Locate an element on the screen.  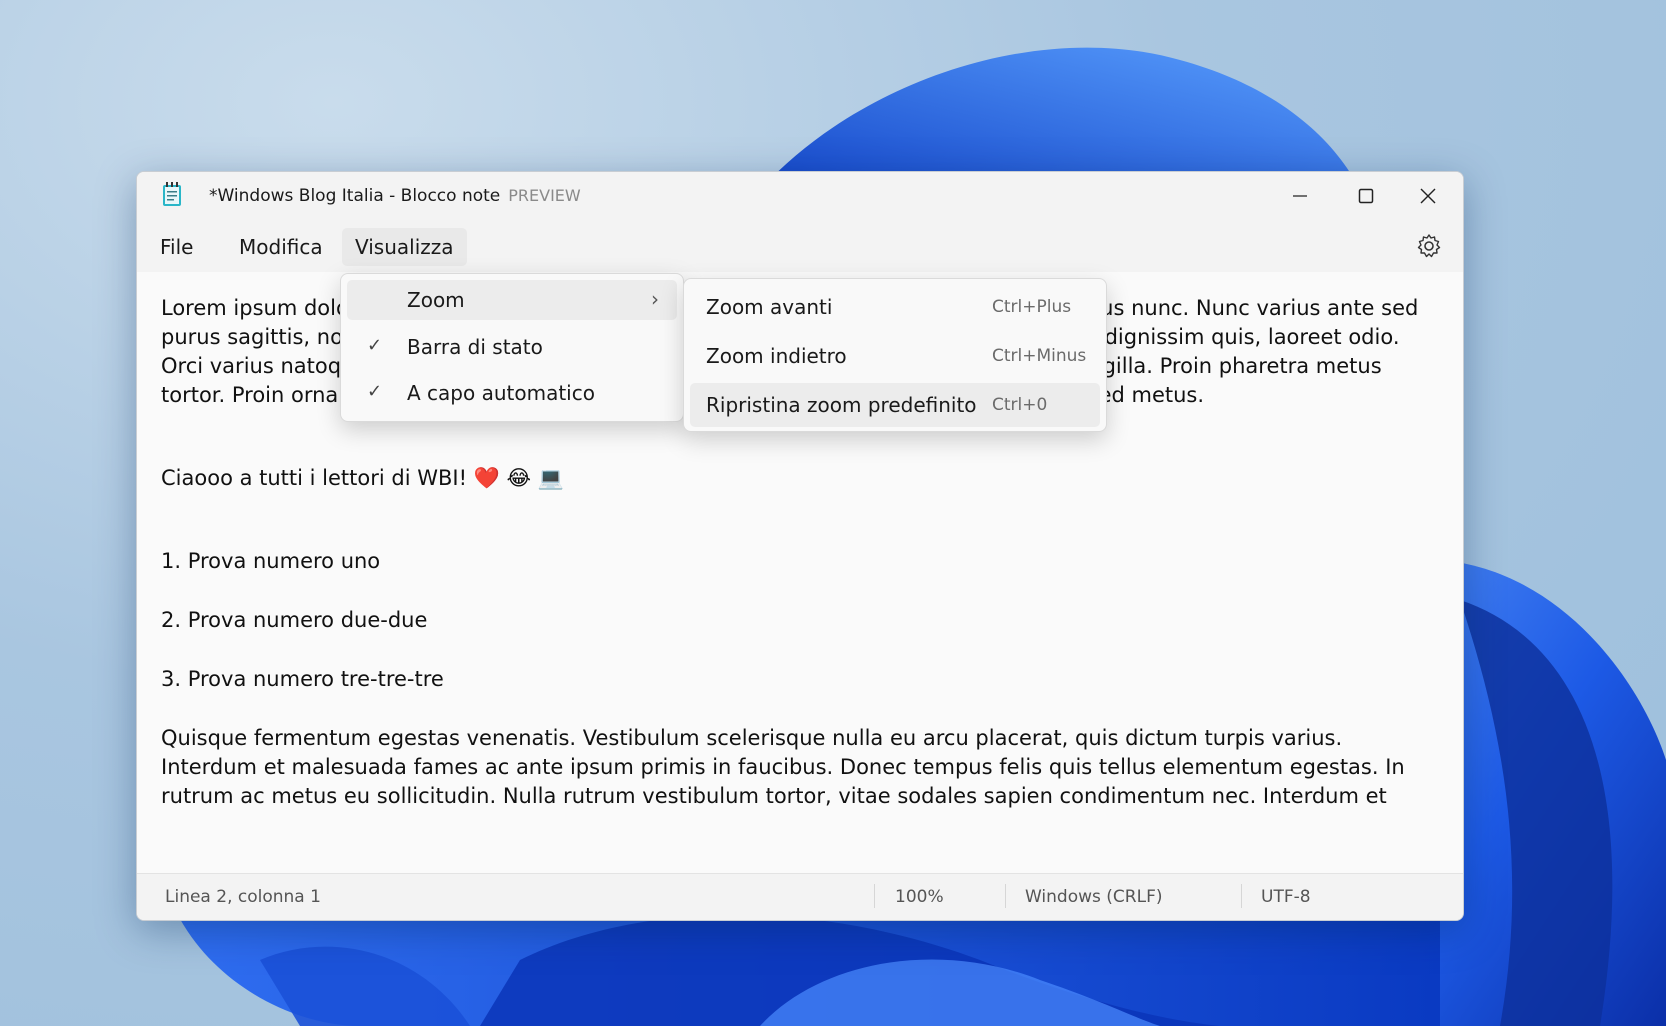
menu-visualizza: Visualizza is located at coordinates (404, 247).